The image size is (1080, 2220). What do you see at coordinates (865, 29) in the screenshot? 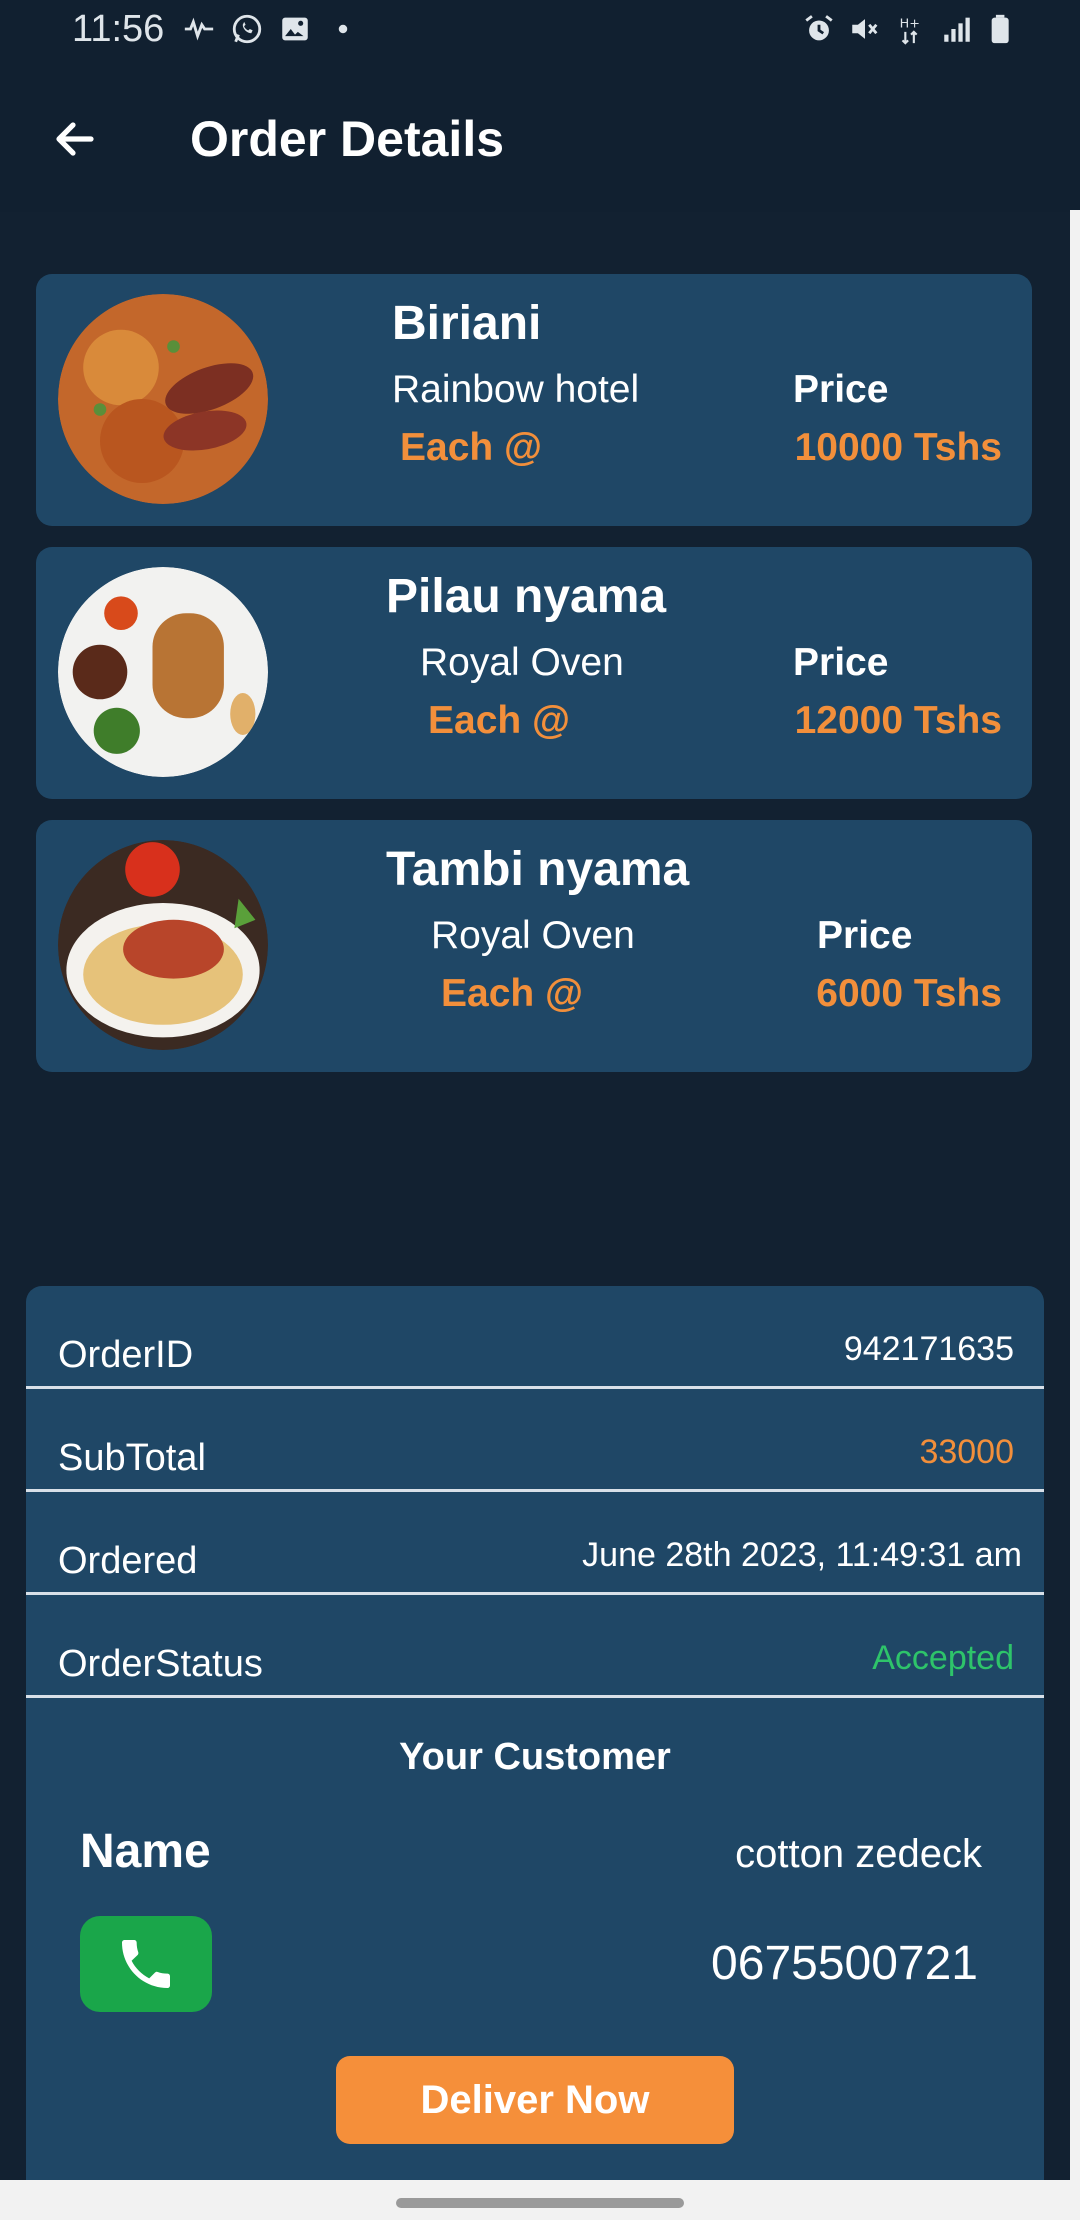
I see `mute-icon` at bounding box center [865, 29].